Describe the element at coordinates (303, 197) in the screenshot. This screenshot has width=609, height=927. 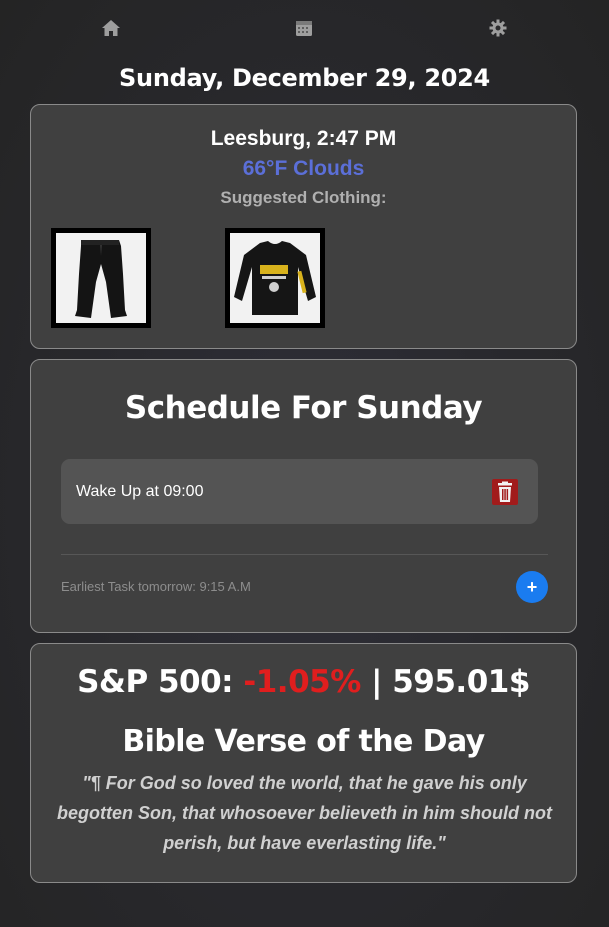
I see `suggested-clothing-label: Suggested Clothing:` at that location.